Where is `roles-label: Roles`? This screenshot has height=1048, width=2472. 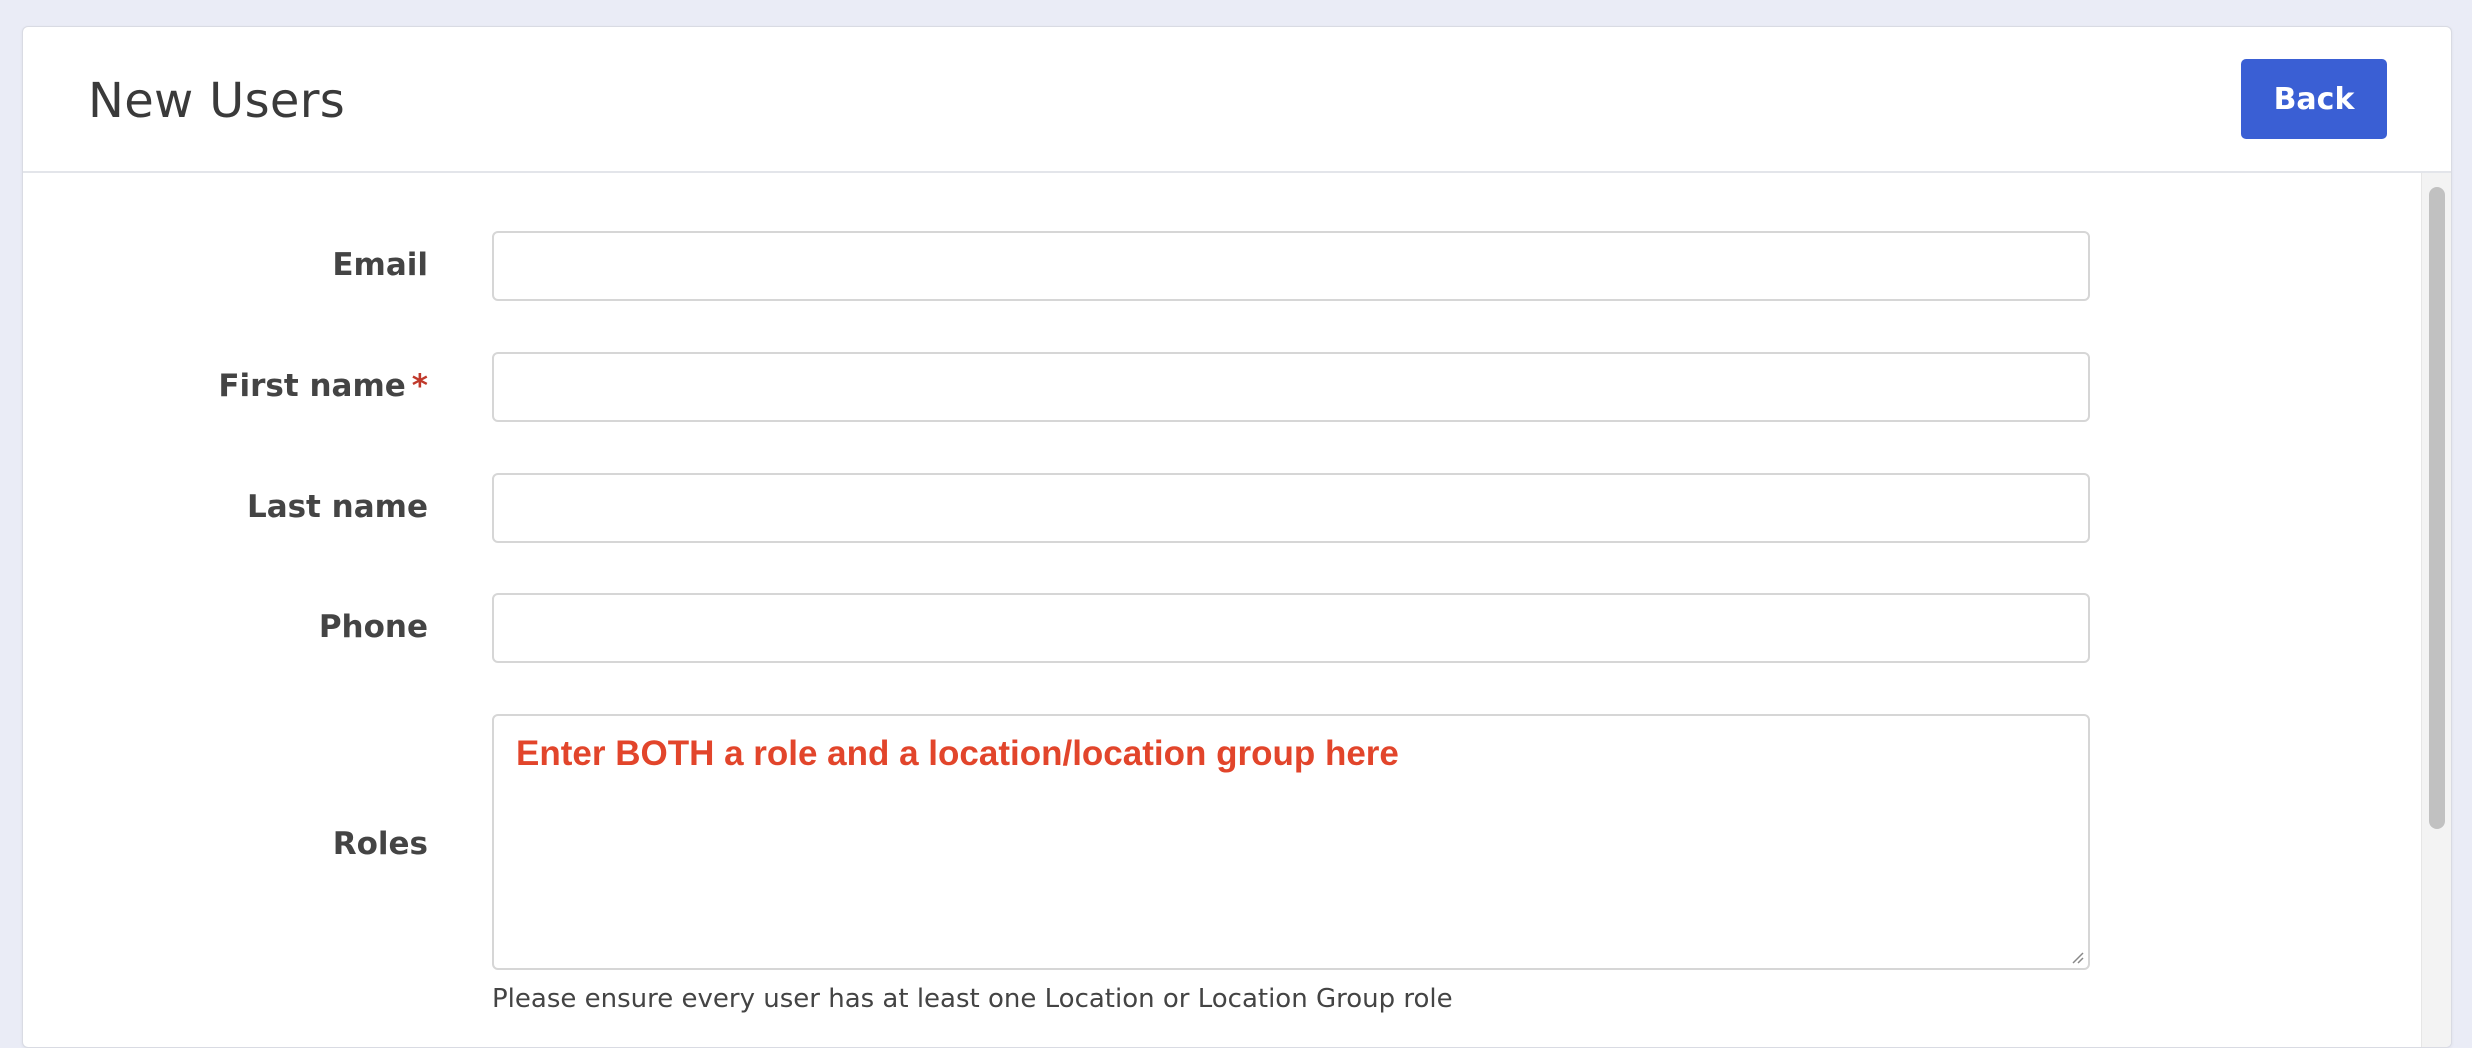 roles-label: Roles is located at coordinates (380, 844).